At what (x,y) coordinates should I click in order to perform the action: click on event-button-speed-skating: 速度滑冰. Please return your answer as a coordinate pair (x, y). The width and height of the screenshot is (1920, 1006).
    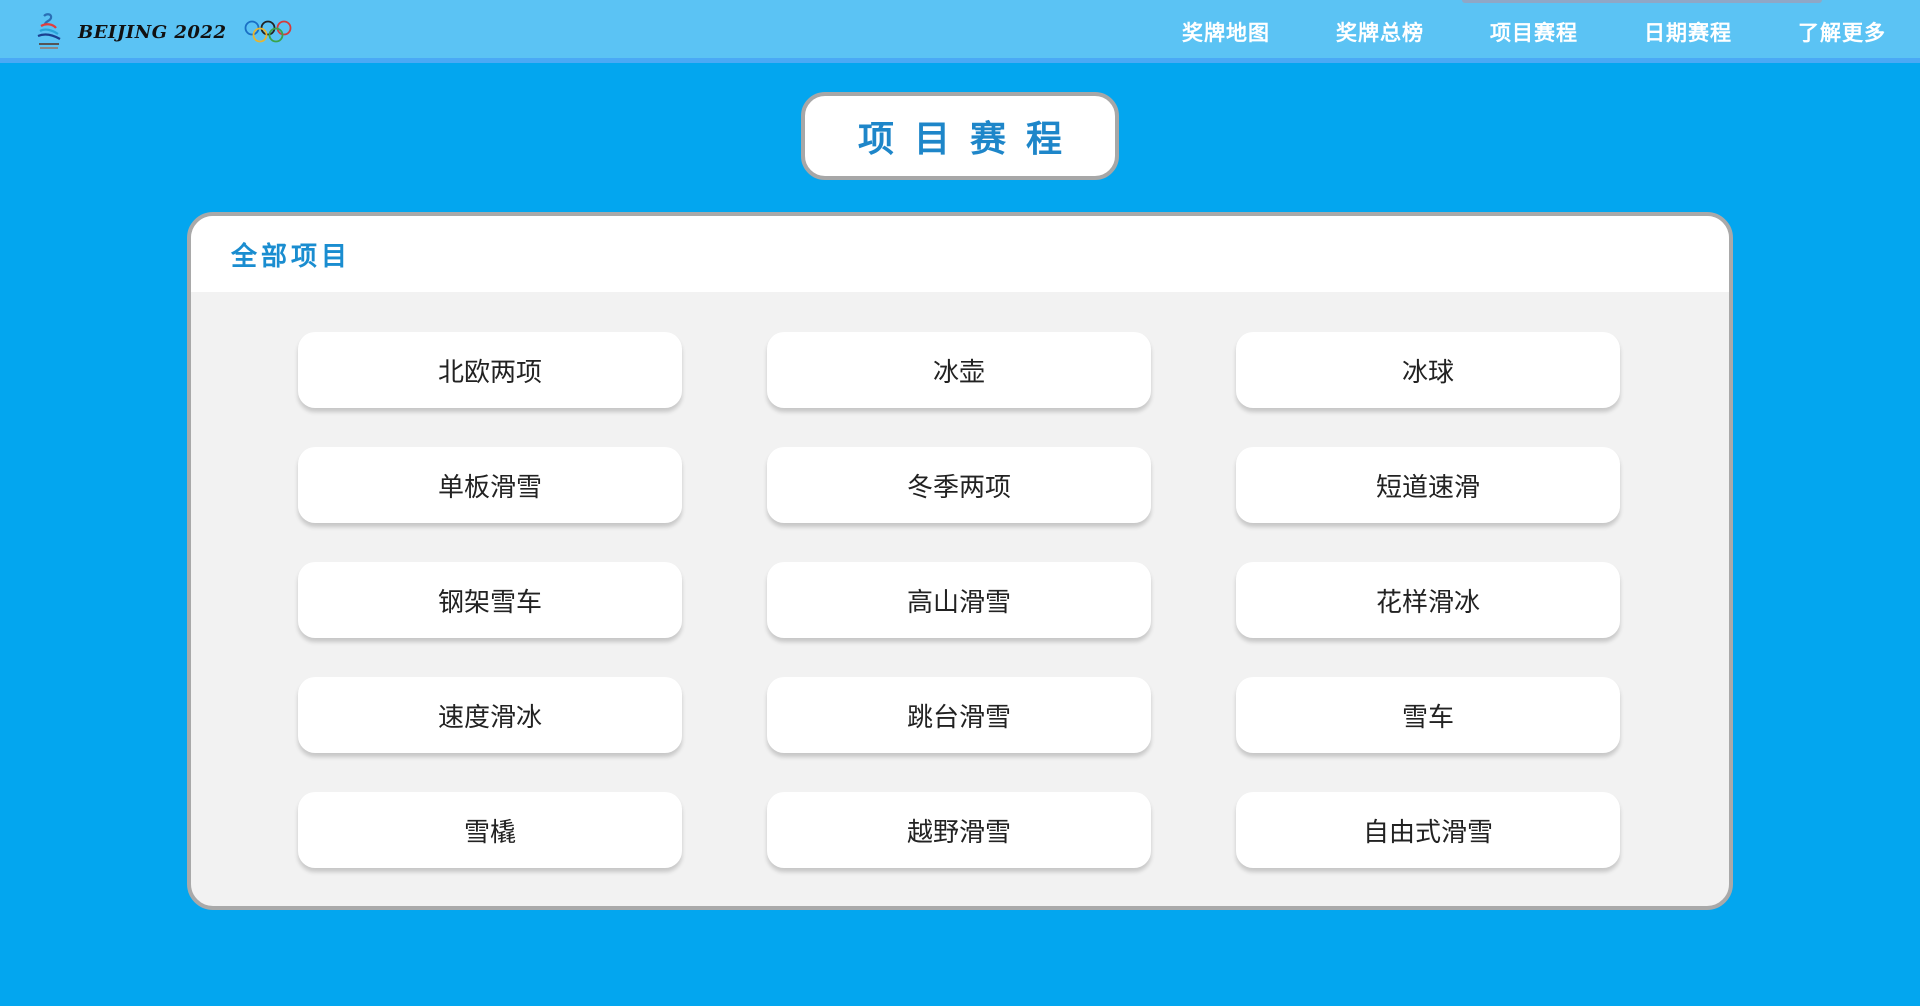
    Looking at the image, I should click on (490, 715).